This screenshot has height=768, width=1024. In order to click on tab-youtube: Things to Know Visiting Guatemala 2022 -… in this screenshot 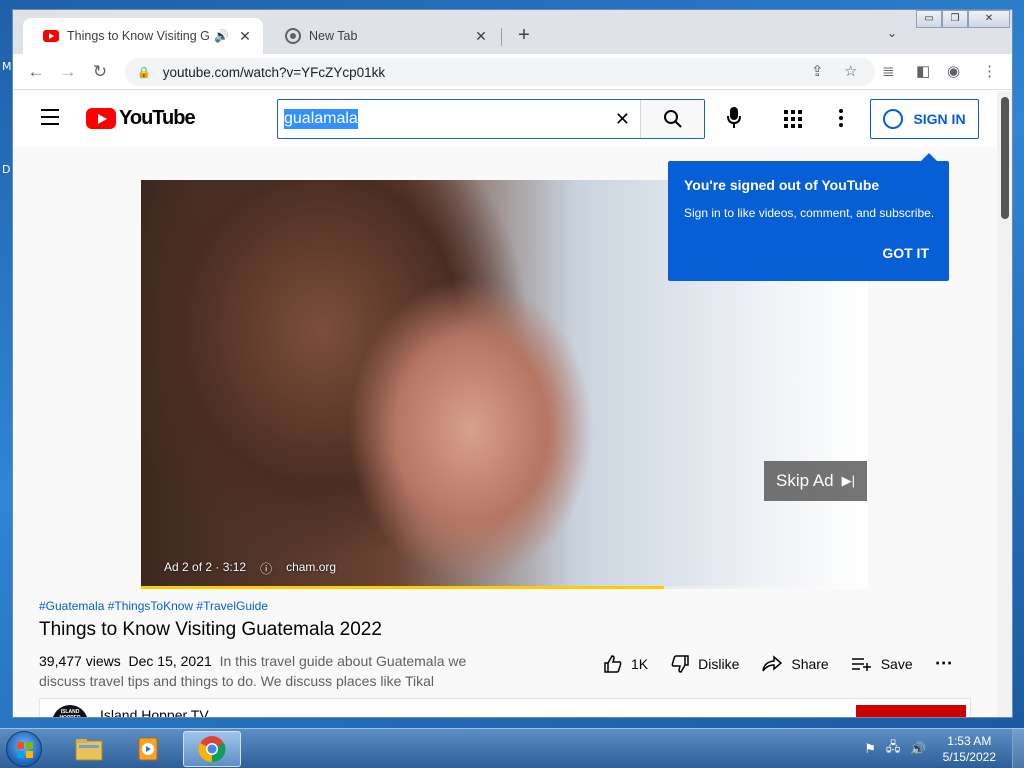, I will do `click(143, 36)`.